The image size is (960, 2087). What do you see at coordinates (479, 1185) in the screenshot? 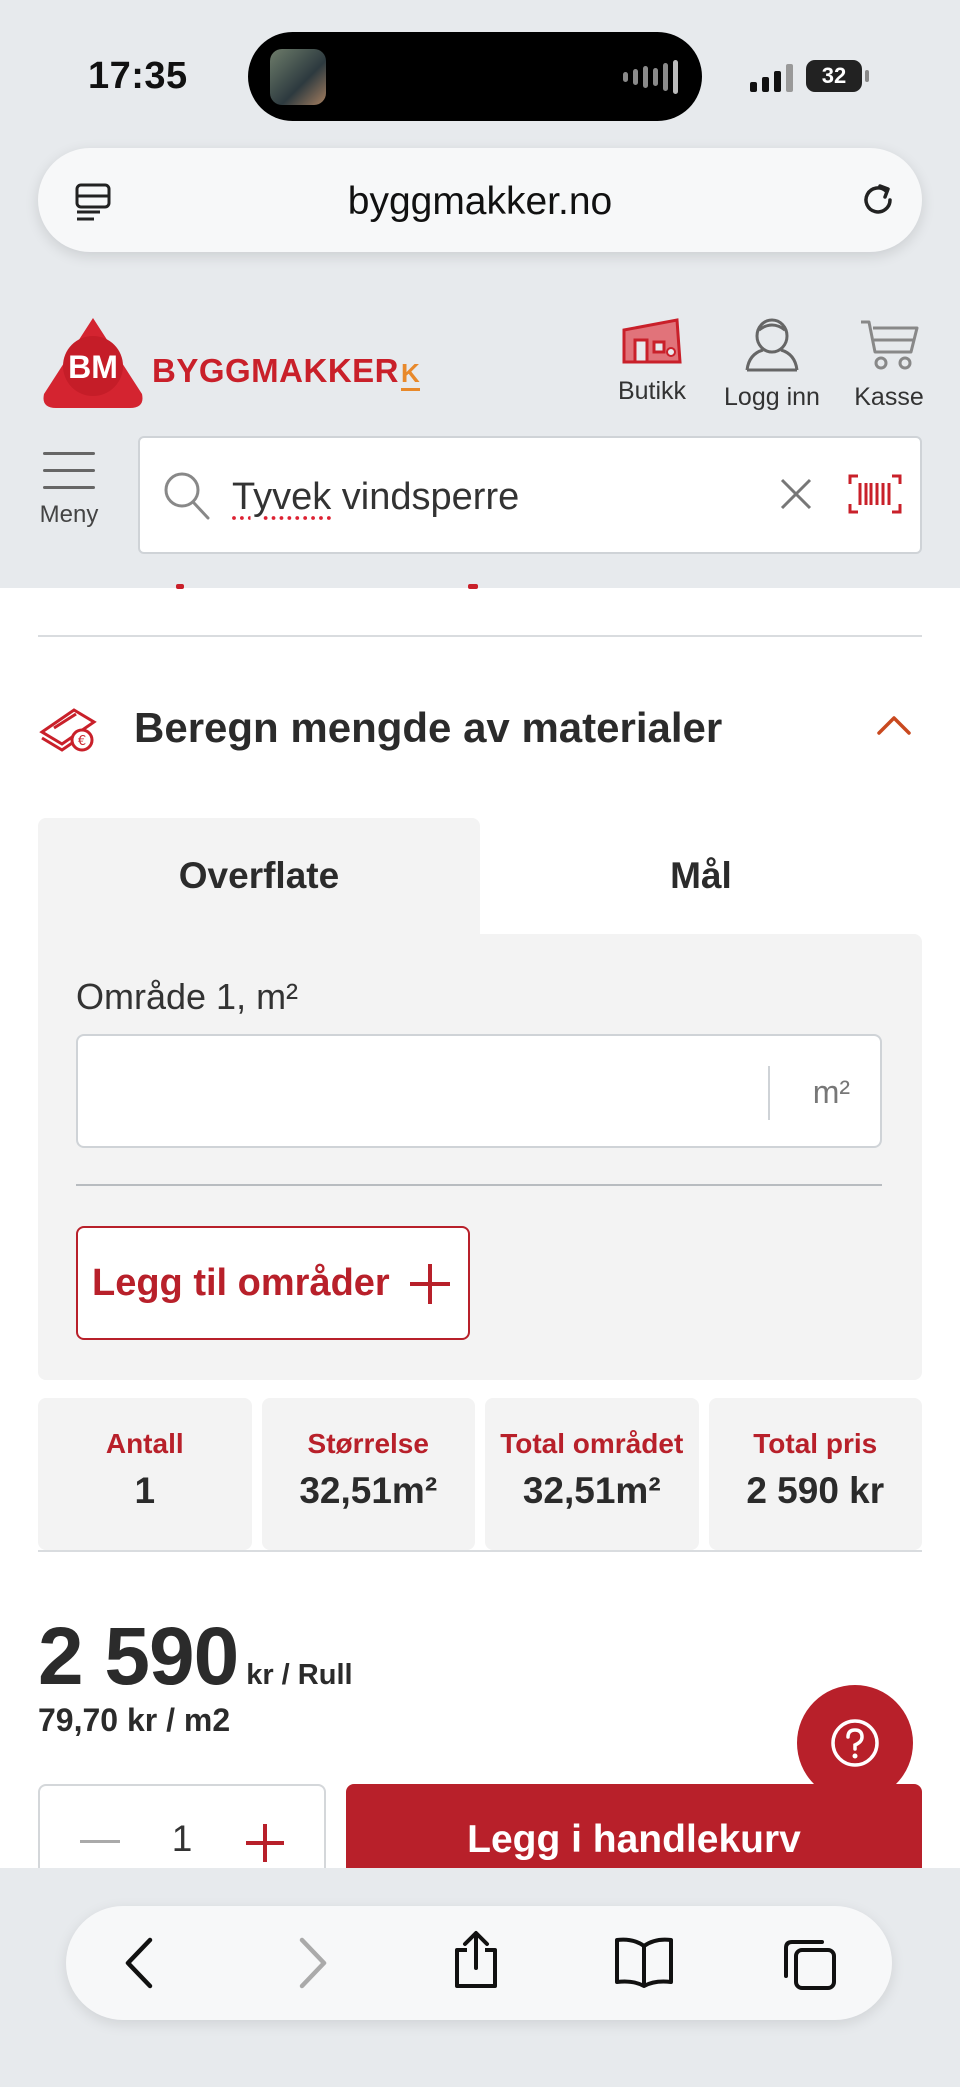
I see `panel-divider` at bounding box center [479, 1185].